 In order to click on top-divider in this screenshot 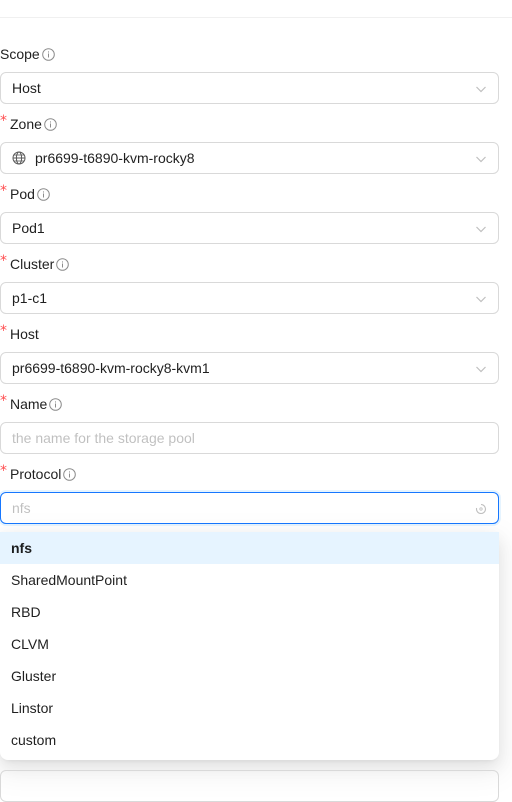, I will do `click(256, 17)`.